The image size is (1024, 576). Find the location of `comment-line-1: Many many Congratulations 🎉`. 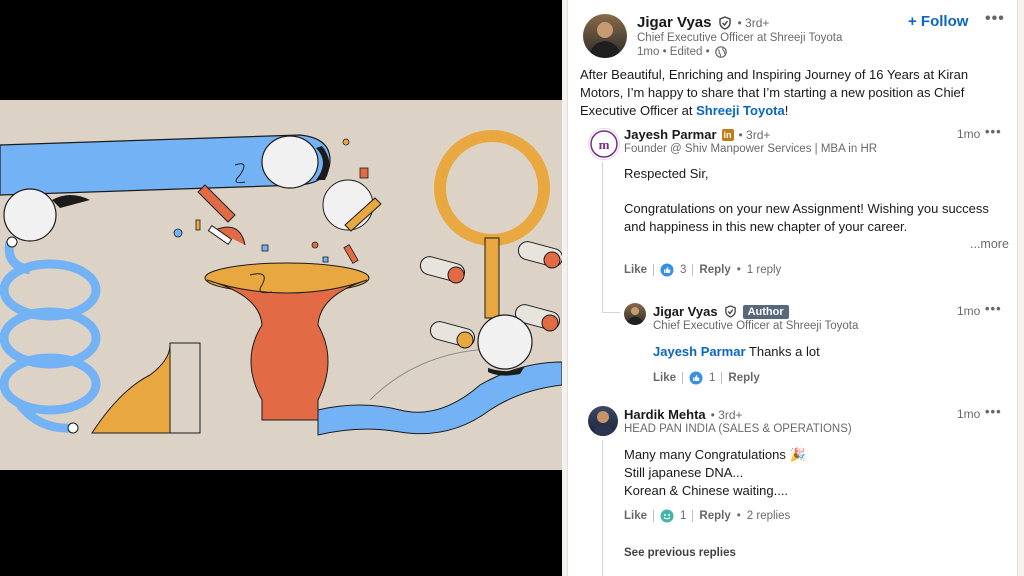

comment-line-1: Many many Congratulations 🎉 is located at coordinates (715, 454).